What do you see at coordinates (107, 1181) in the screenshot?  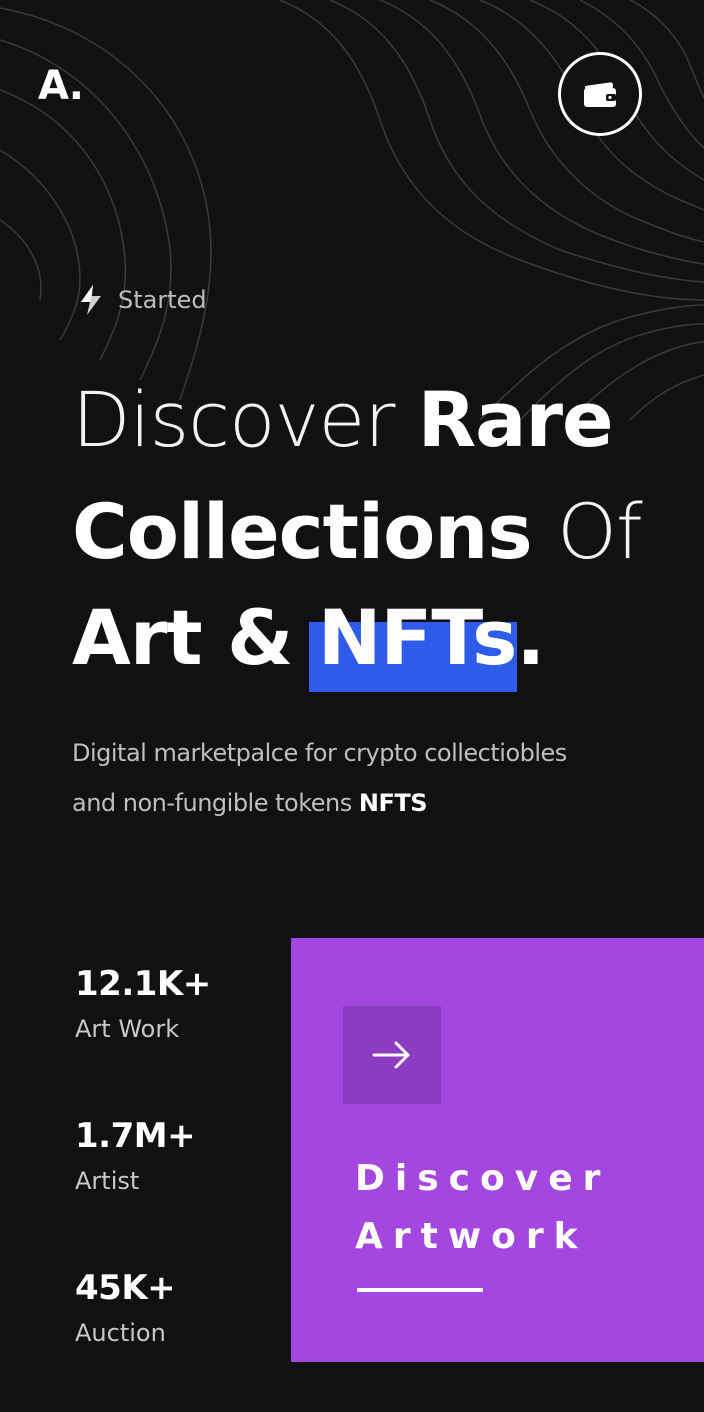 I see `stat-label: Artist` at bounding box center [107, 1181].